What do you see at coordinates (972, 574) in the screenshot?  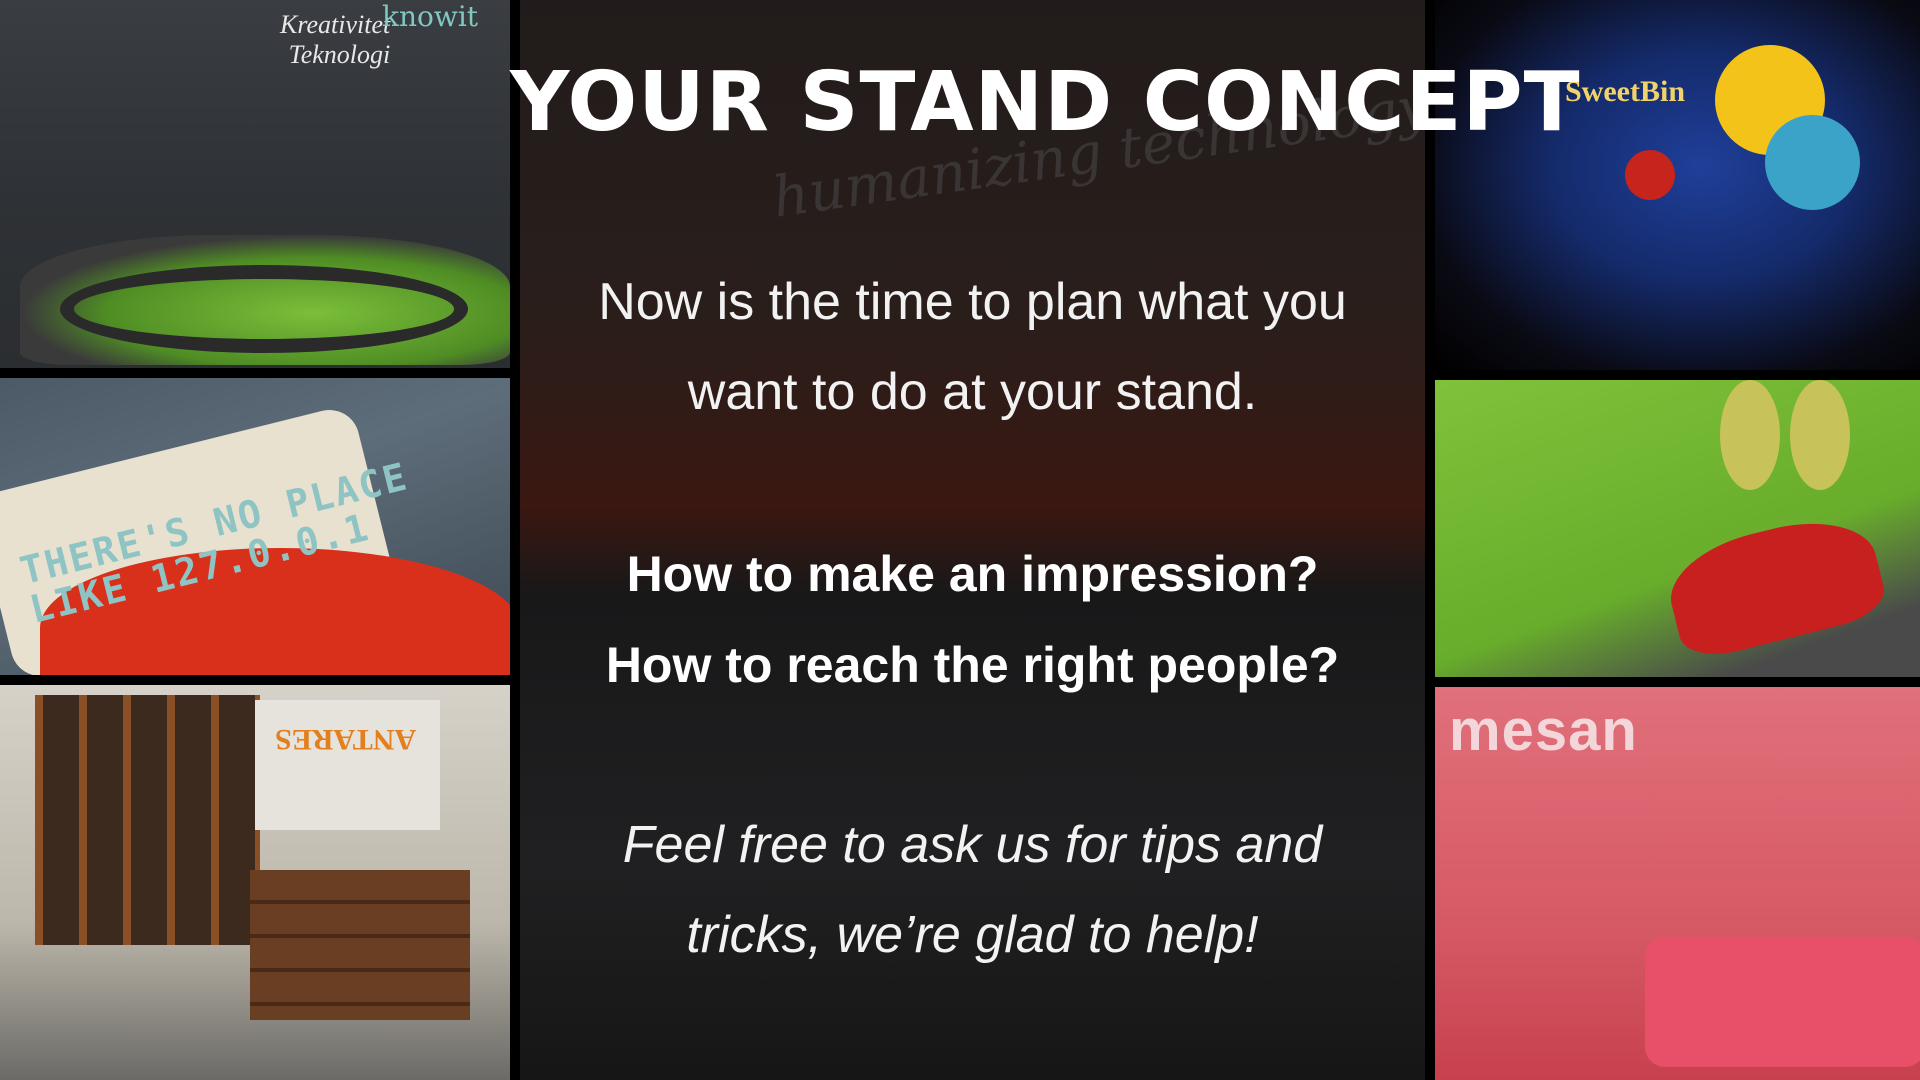 I see `question-impression: How to make an impression?` at bounding box center [972, 574].